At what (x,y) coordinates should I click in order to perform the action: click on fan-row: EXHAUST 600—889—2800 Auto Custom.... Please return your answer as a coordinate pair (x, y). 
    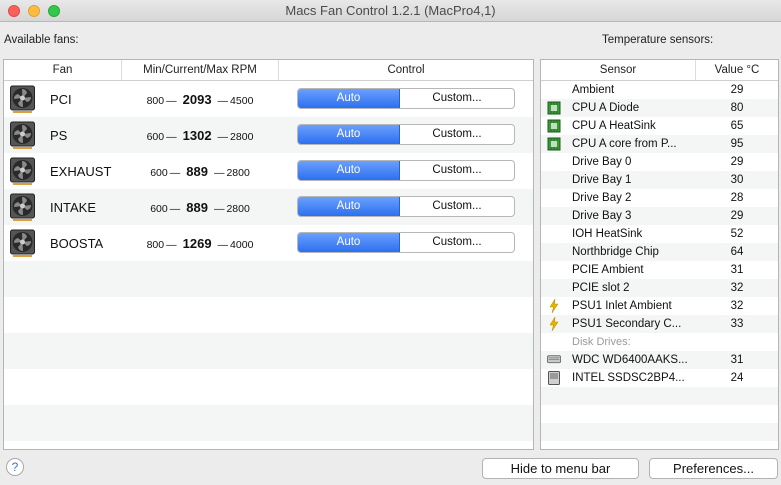
    Looking at the image, I should click on (268, 171).